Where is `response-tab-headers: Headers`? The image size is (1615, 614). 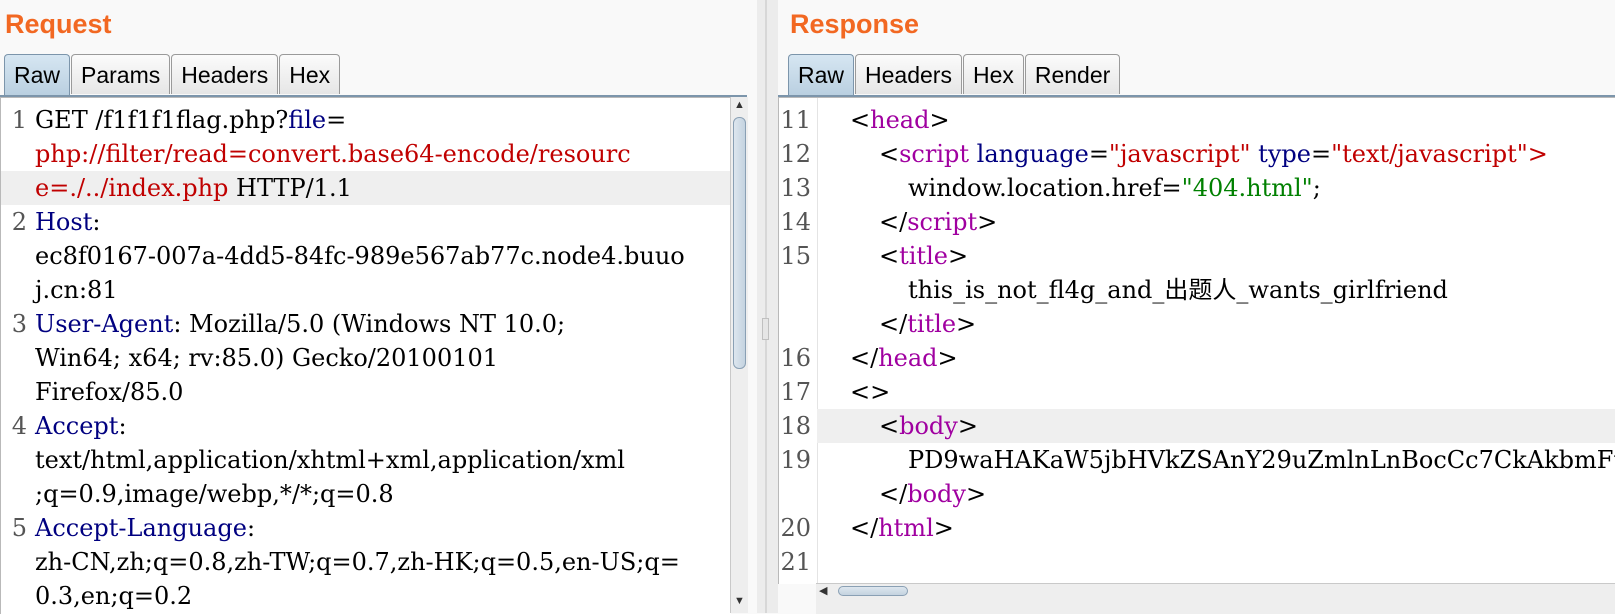
response-tab-headers: Headers is located at coordinates (908, 74).